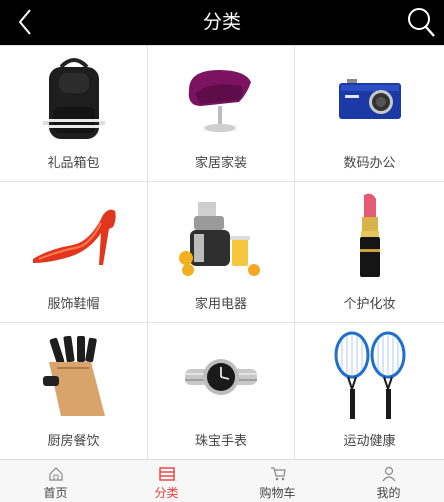 Image resolution: width=444 pixels, height=502 pixels. I want to click on tab-label: 我的, so click(388, 493).